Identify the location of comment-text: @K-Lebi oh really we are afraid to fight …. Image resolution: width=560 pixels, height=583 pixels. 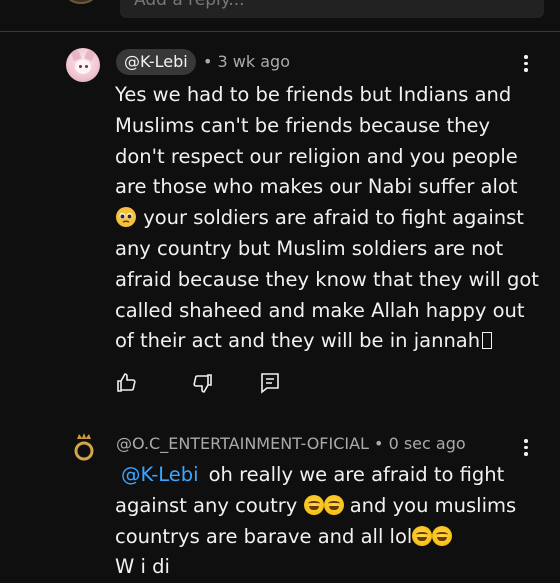
(316, 521).